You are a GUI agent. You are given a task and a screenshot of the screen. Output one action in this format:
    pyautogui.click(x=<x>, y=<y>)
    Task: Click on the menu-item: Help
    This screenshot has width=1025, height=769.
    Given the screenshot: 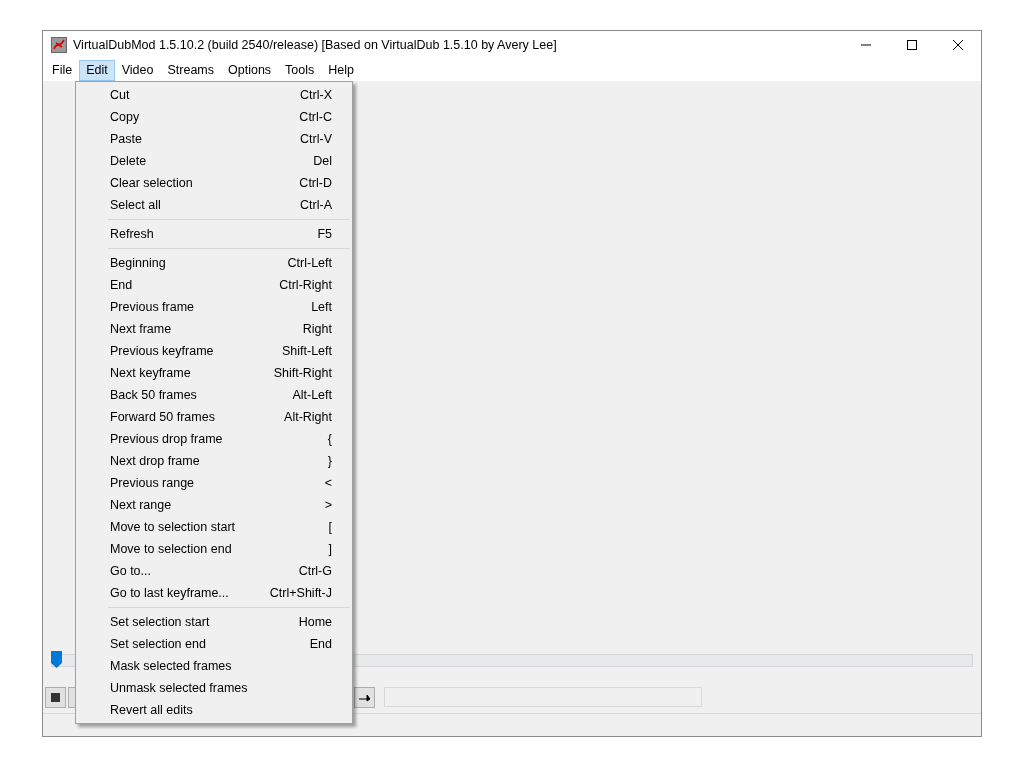 What is the action you would take?
    pyautogui.click(x=341, y=70)
    